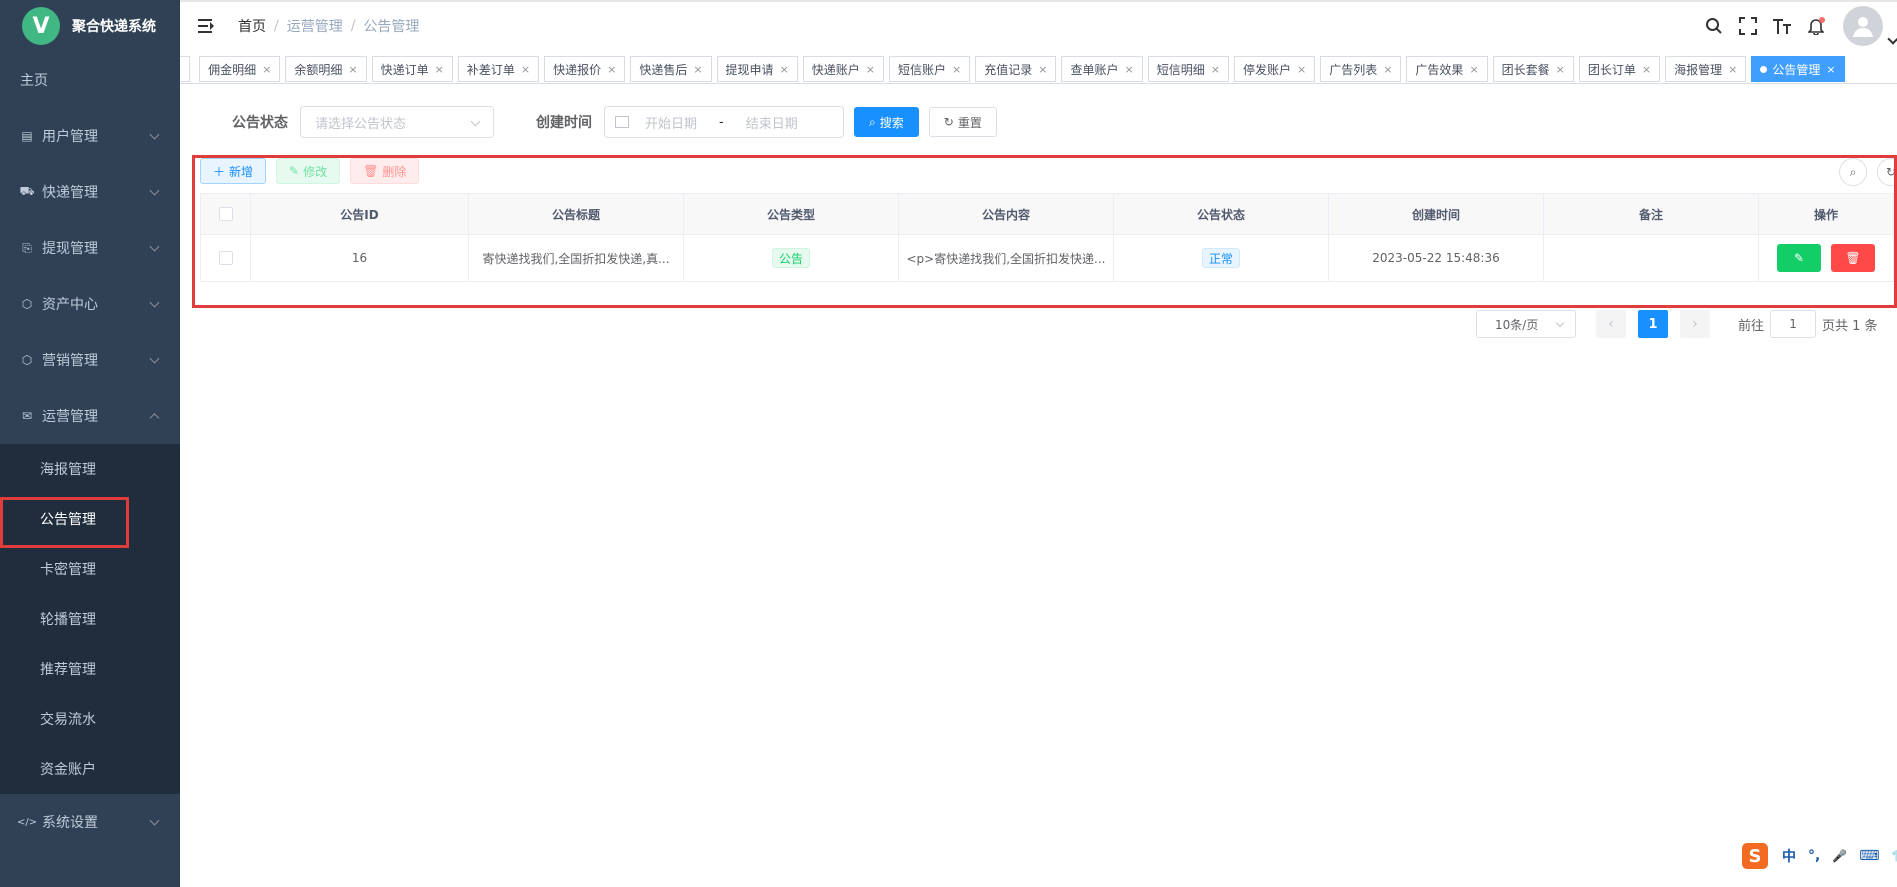 Image resolution: width=1897 pixels, height=887 pixels. I want to click on cell-type: 公告, so click(791, 258).